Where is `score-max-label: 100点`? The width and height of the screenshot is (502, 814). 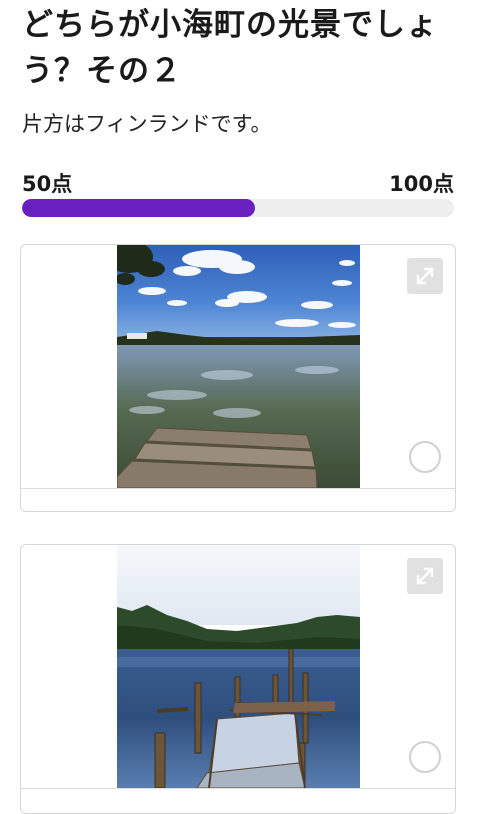
score-max-label: 100点 is located at coordinates (421, 184).